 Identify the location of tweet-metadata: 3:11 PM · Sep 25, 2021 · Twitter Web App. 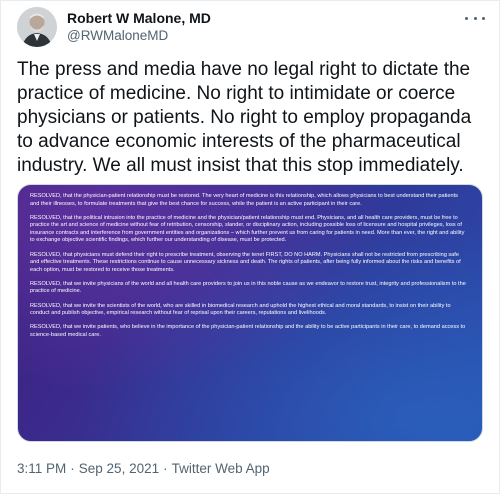
(143, 469).